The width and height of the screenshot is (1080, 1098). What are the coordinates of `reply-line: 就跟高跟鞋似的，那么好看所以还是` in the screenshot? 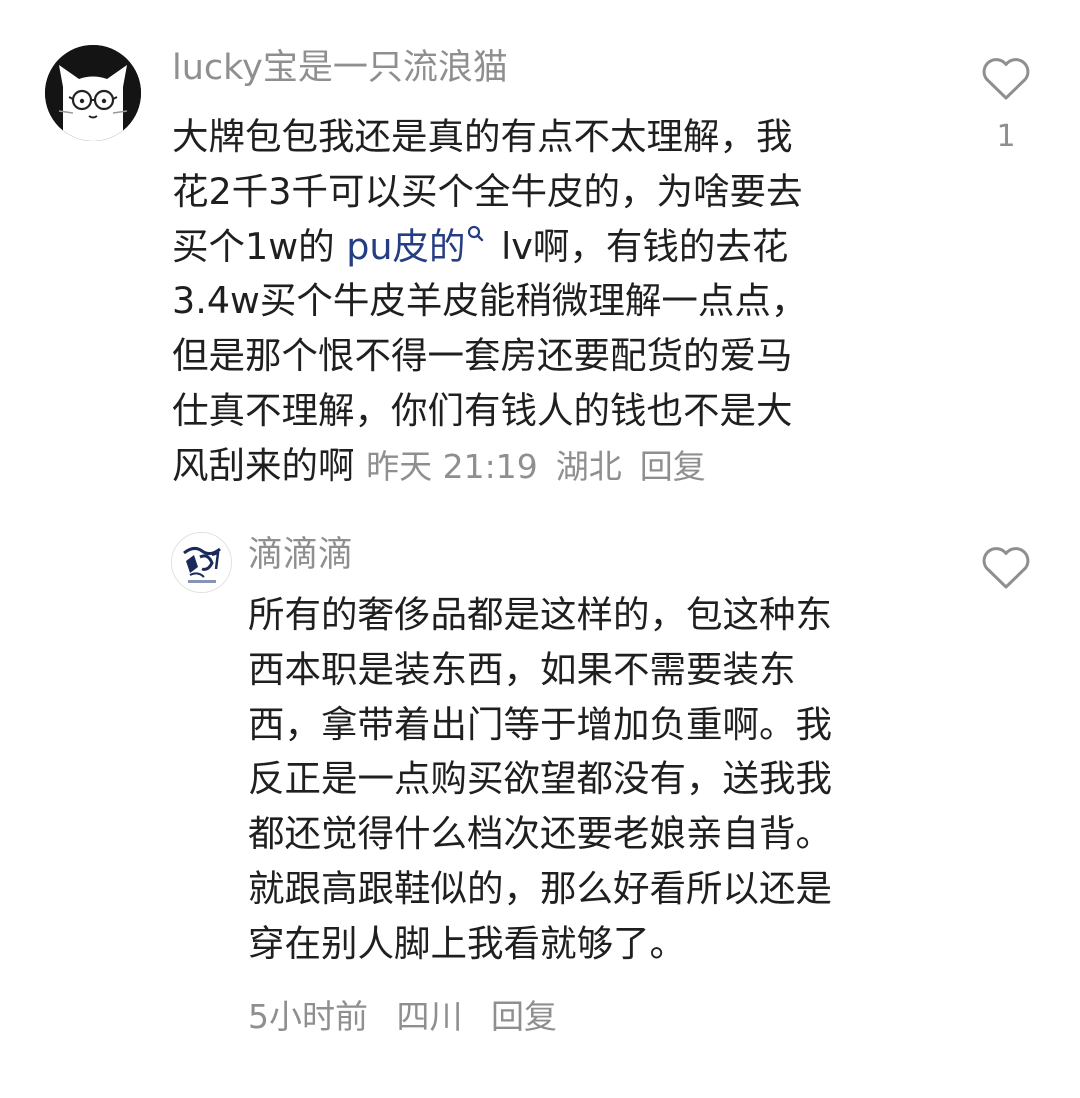 It's located at (540, 888).